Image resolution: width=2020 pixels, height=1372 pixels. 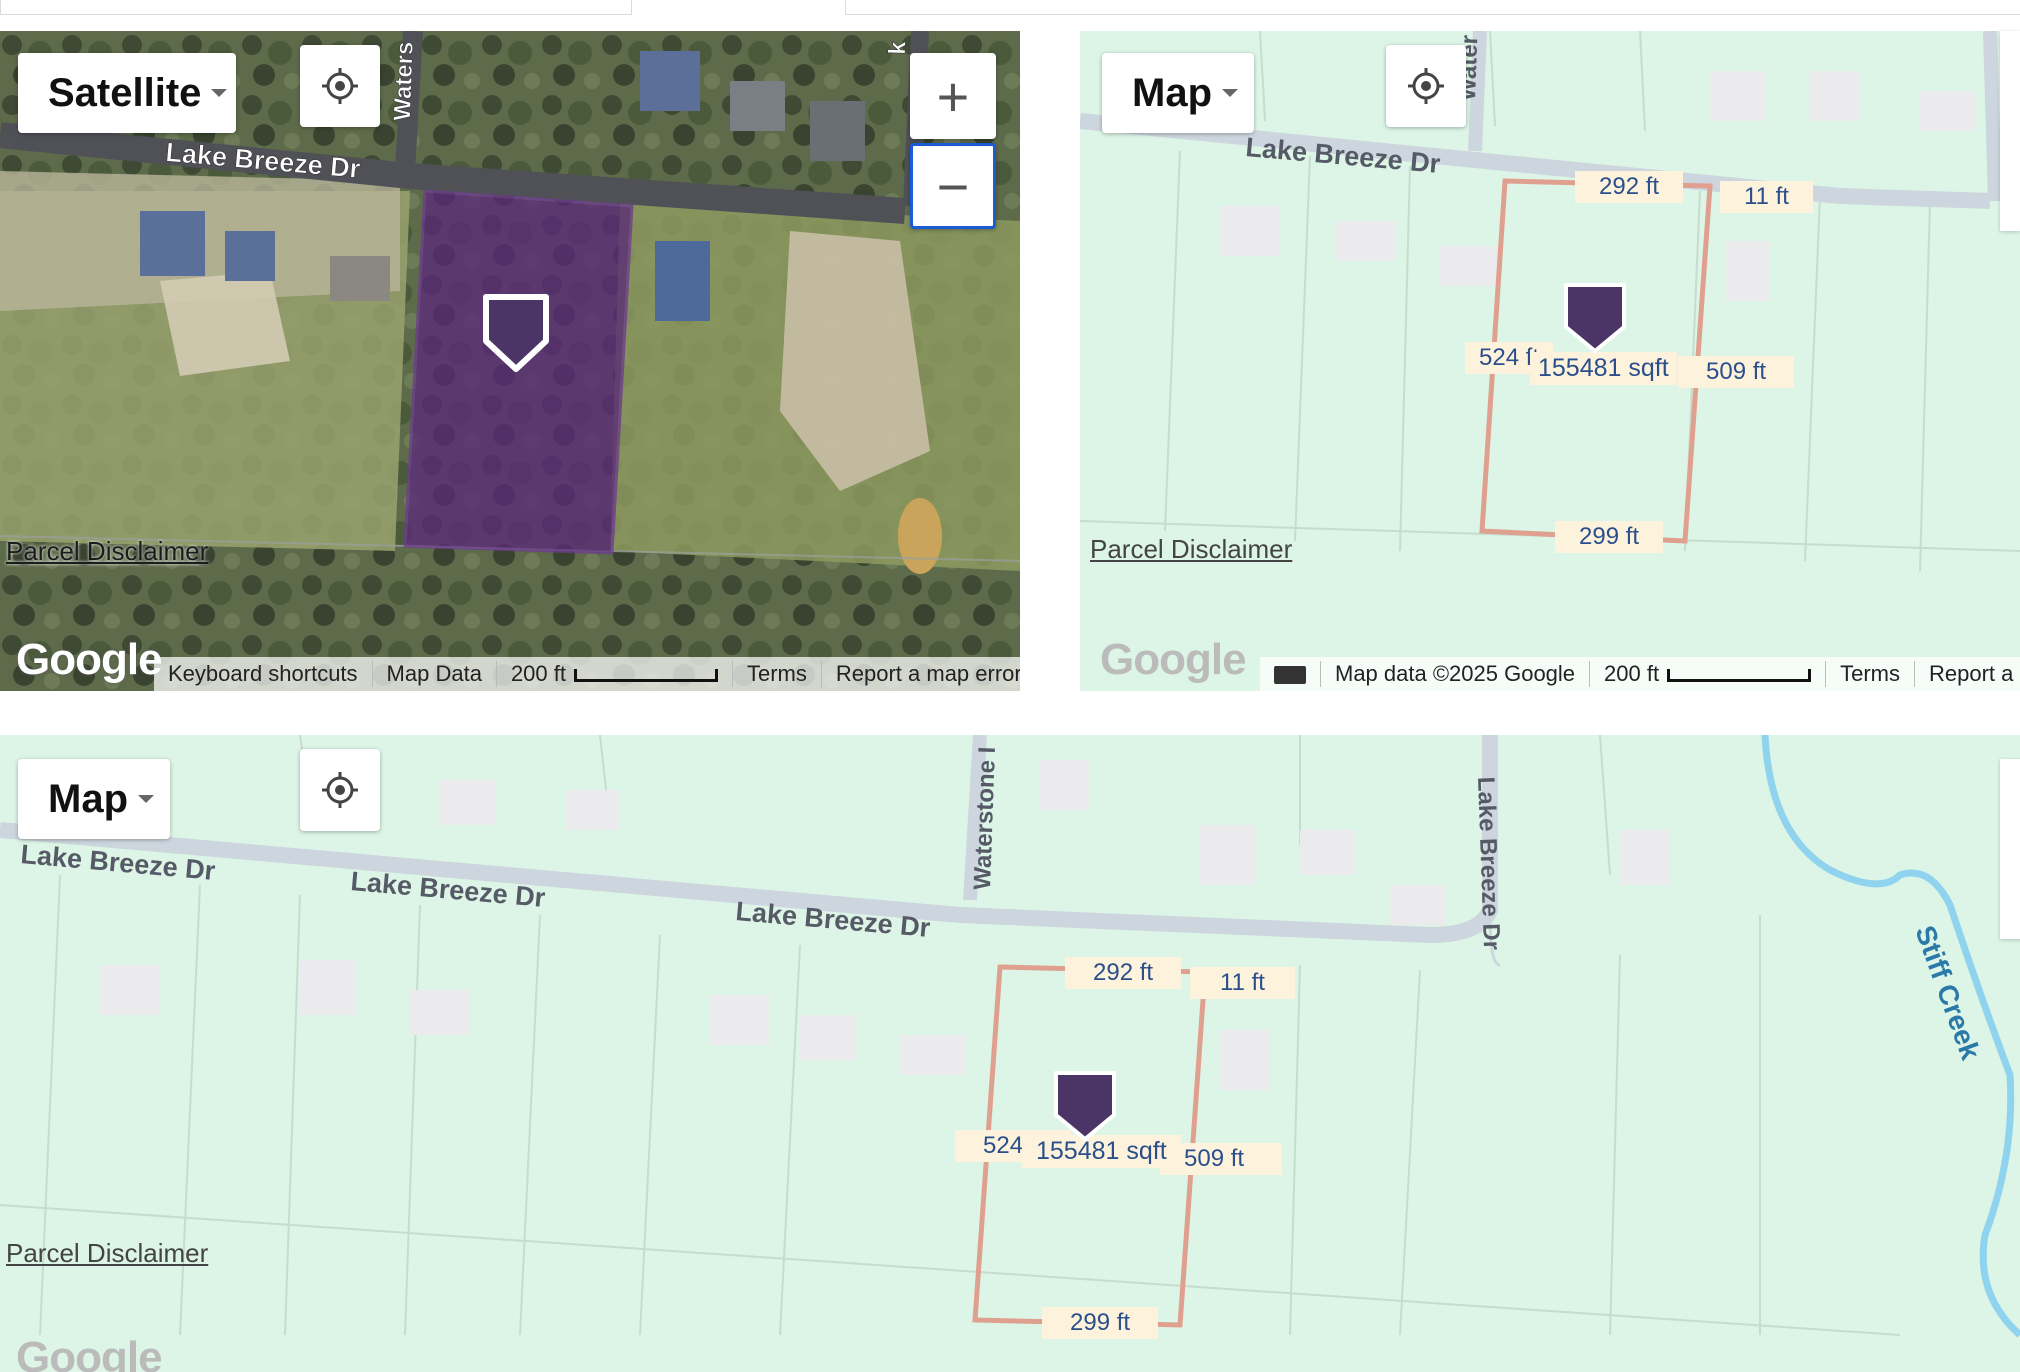 I want to click on map-data-link: Map Data, so click(x=435, y=674).